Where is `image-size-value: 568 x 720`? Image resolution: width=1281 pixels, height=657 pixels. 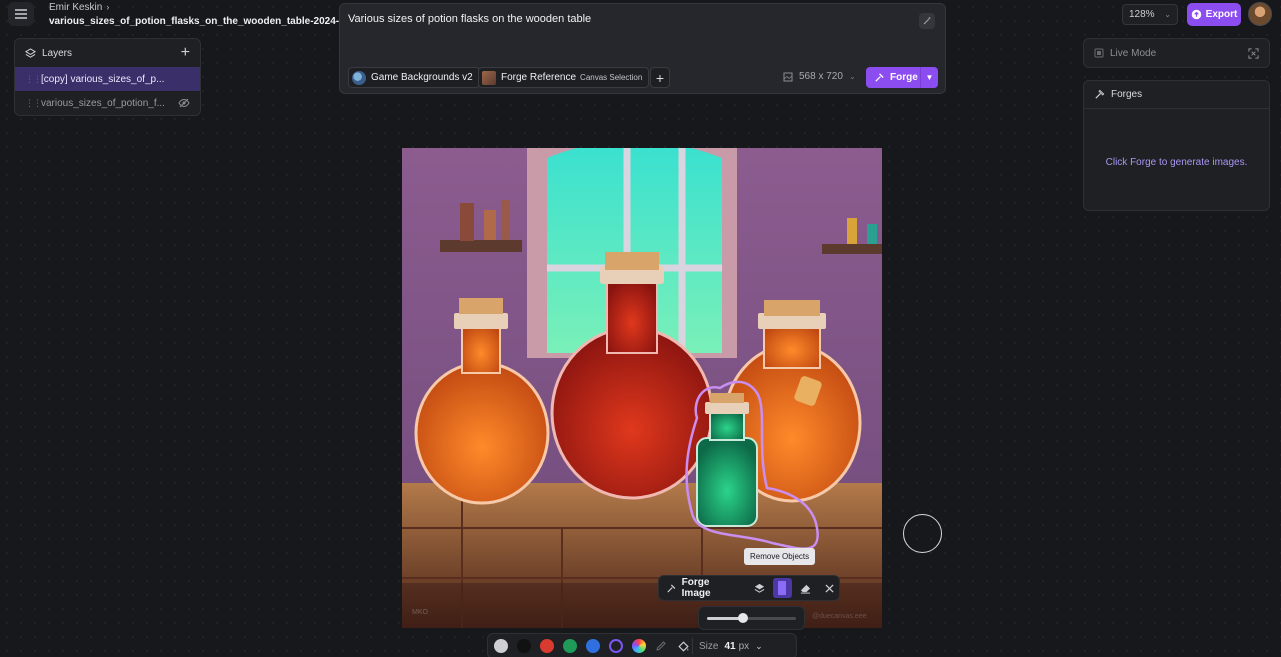
image-size-value: 568 x 720 is located at coordinates (821, 76).